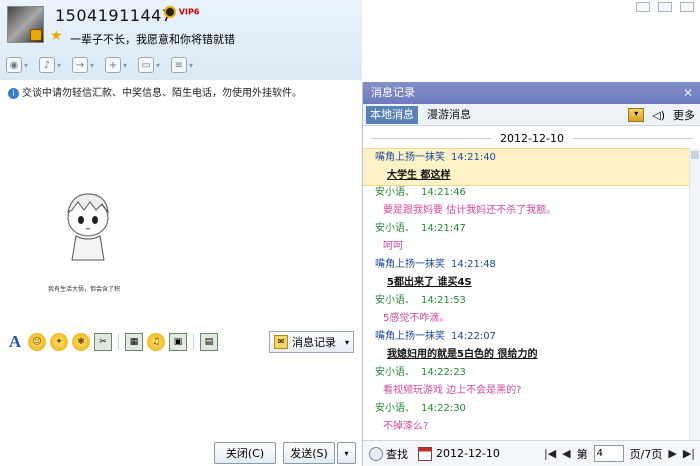 Image resolution: width=700 pixels, height=466 pixels. Describe the element at coordinates (658, 115) in the screenshot. I see `speaker-icon: ◁)` at that location.